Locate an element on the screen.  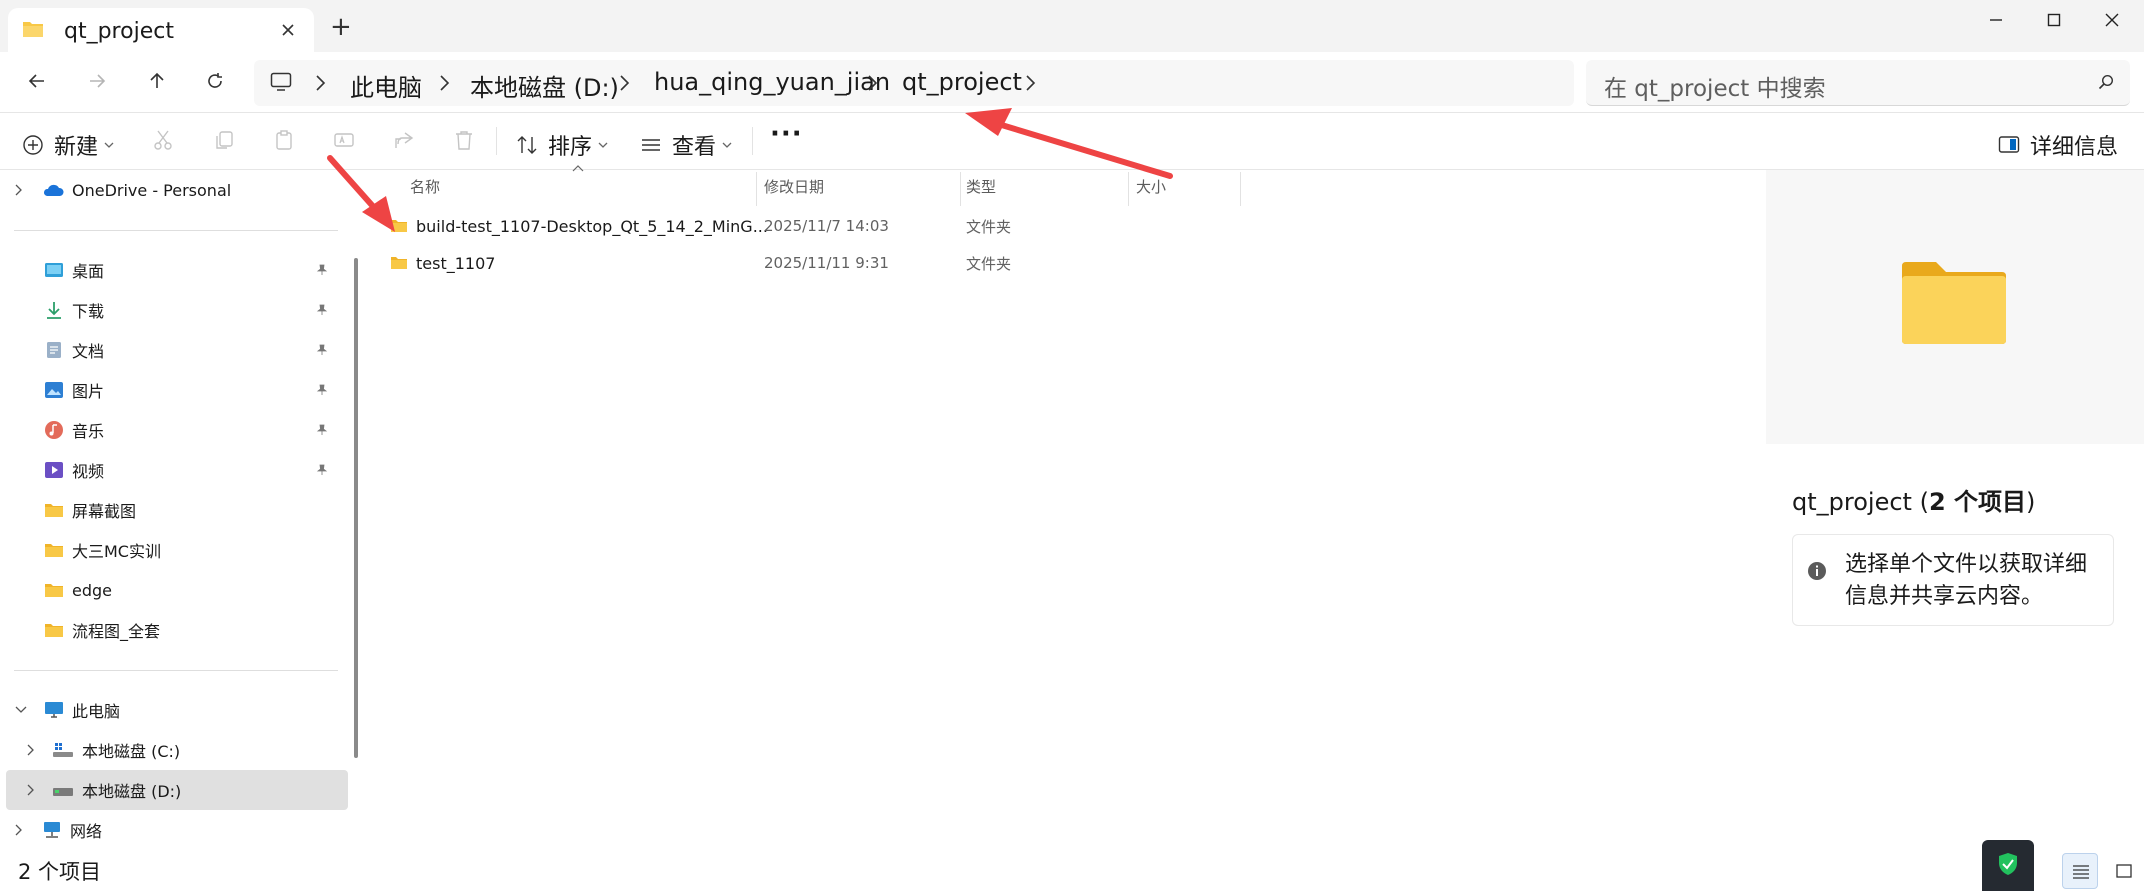
details-view-button is located at coordinates (2080, 871).